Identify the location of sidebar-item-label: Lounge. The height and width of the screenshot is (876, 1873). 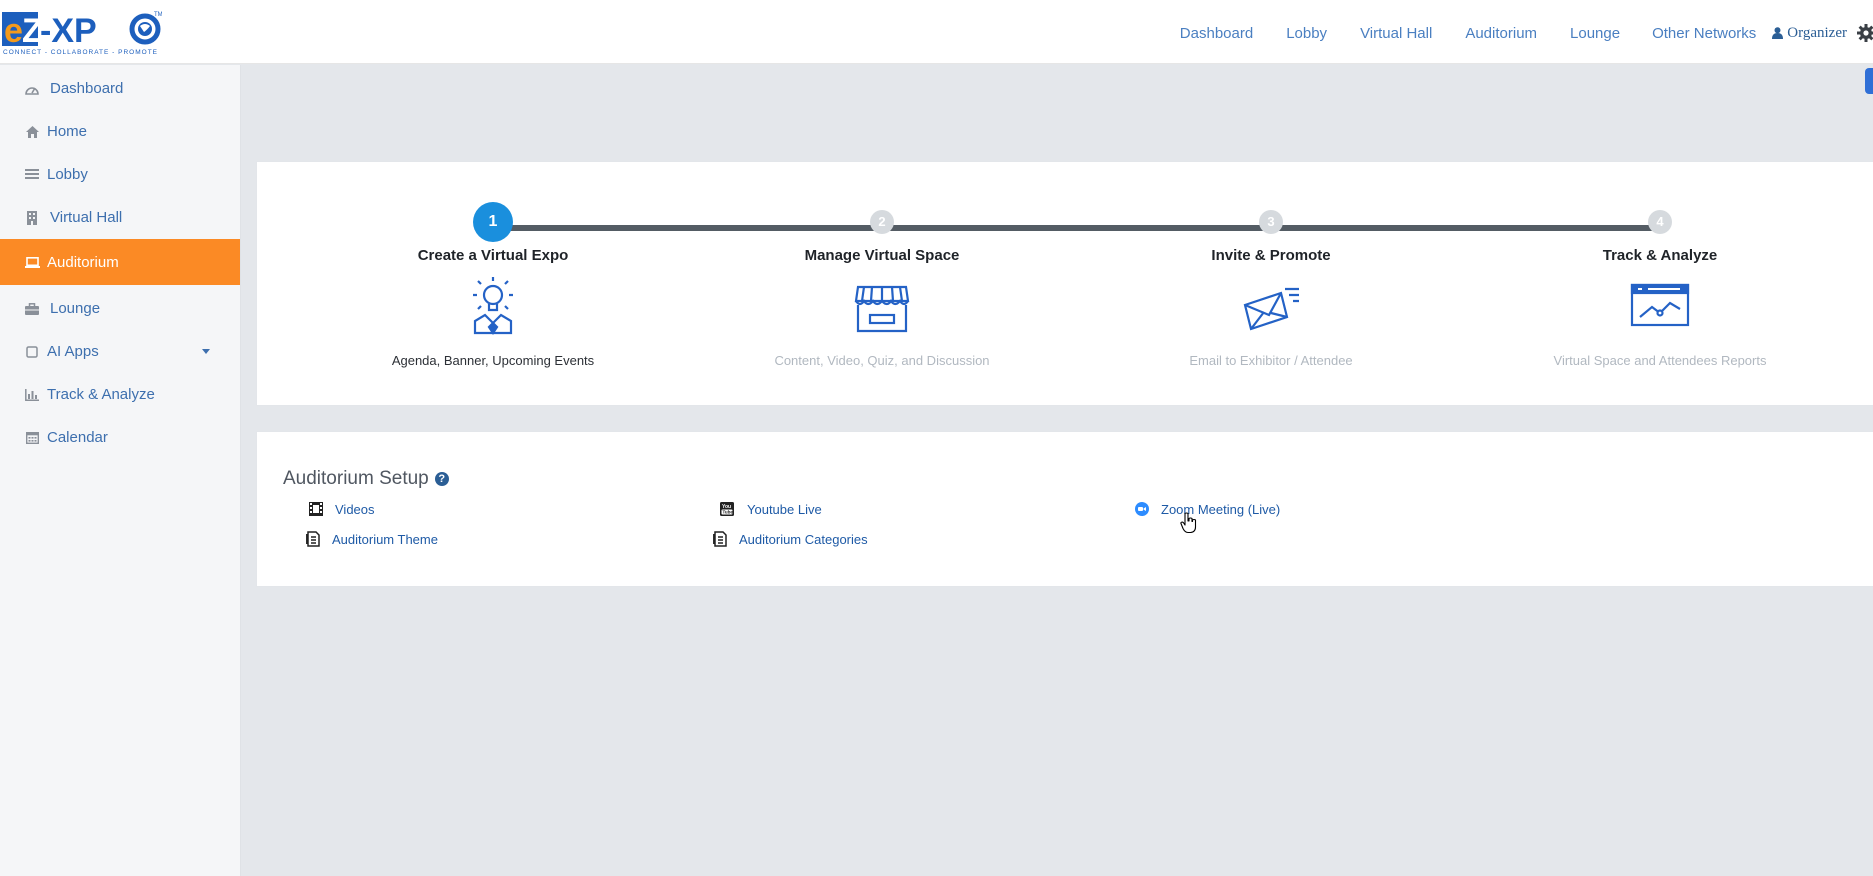
(75, 308).